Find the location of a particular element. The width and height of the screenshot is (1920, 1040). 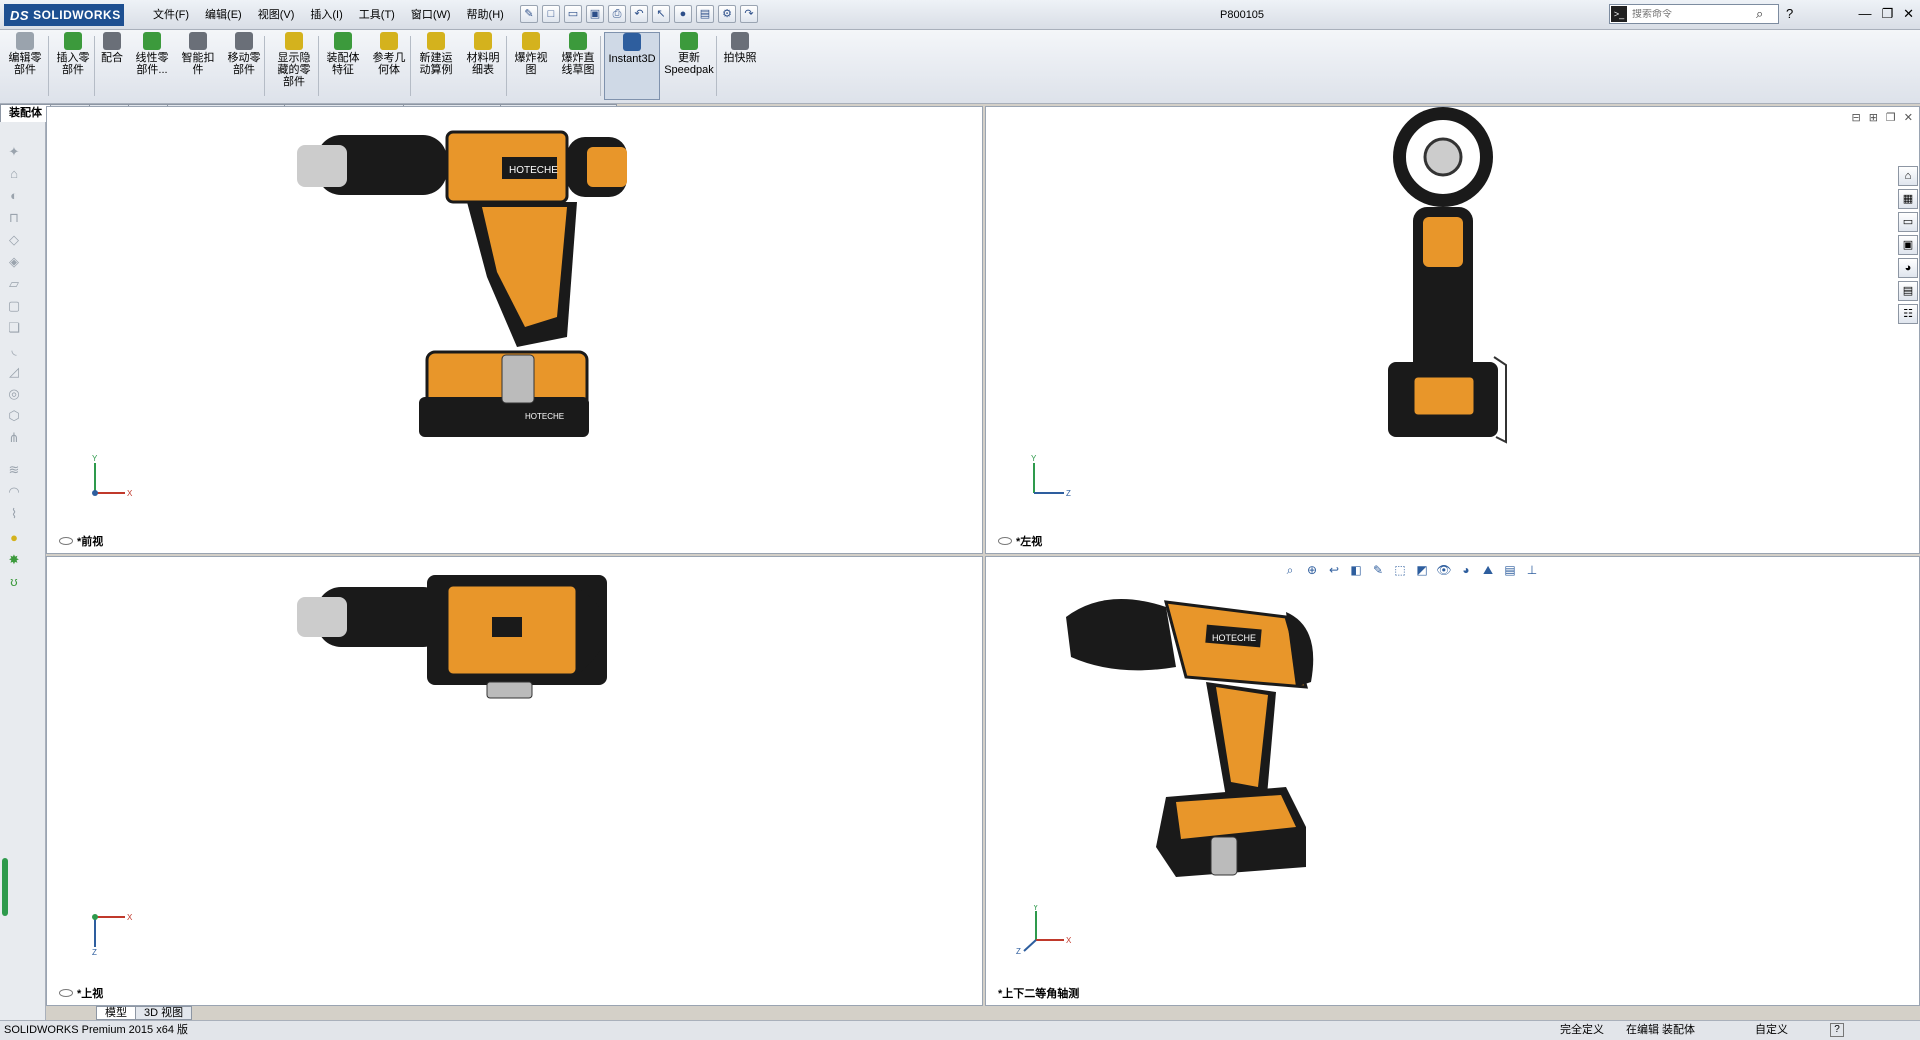

reference-geometry-button: 参考几 何体 is located at coordinates (389, 66).